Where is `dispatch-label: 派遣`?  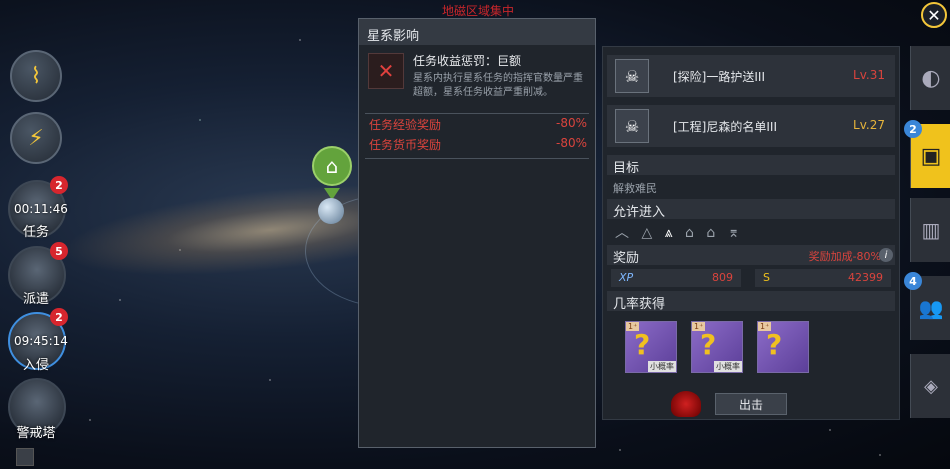 dispatch-label: 派遣 is located at coordinates (35, 299).